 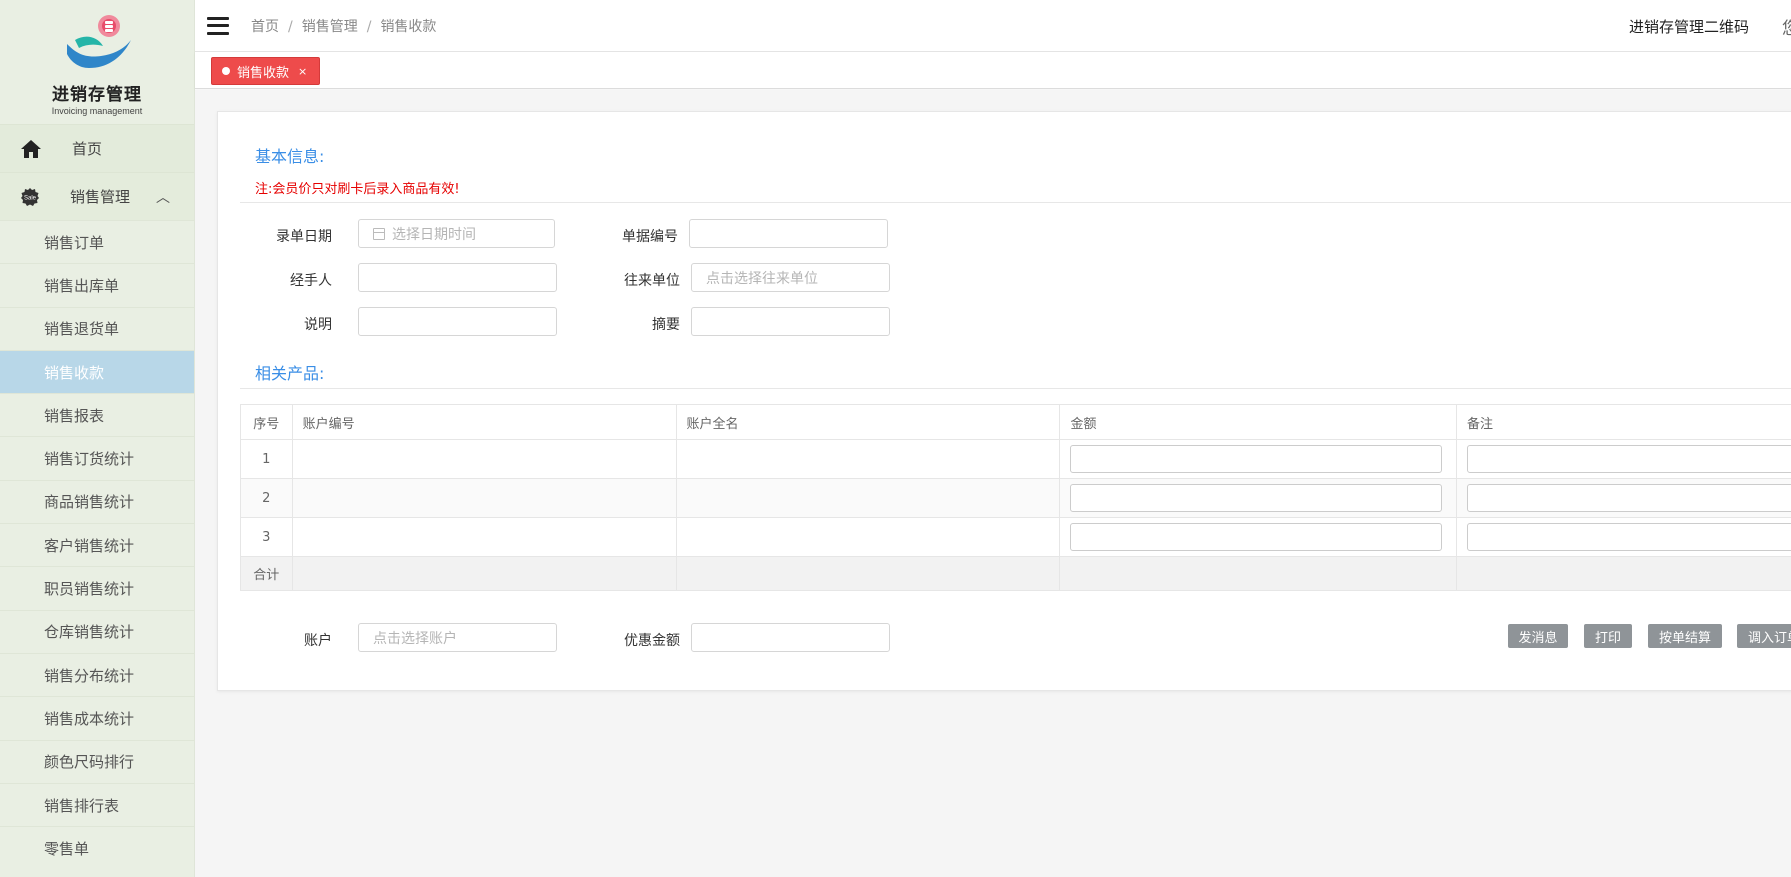 I want to click on section-products-title: 相关产品:, so click(x=290, y=373).